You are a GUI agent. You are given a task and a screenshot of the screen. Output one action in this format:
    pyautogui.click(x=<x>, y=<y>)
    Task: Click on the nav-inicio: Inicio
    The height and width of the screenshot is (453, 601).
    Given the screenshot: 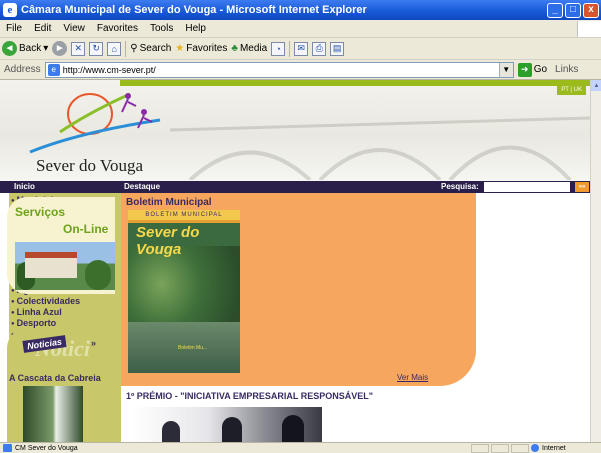 What is the action you would take?
    pyautogui.click(x=24, y=186)
    